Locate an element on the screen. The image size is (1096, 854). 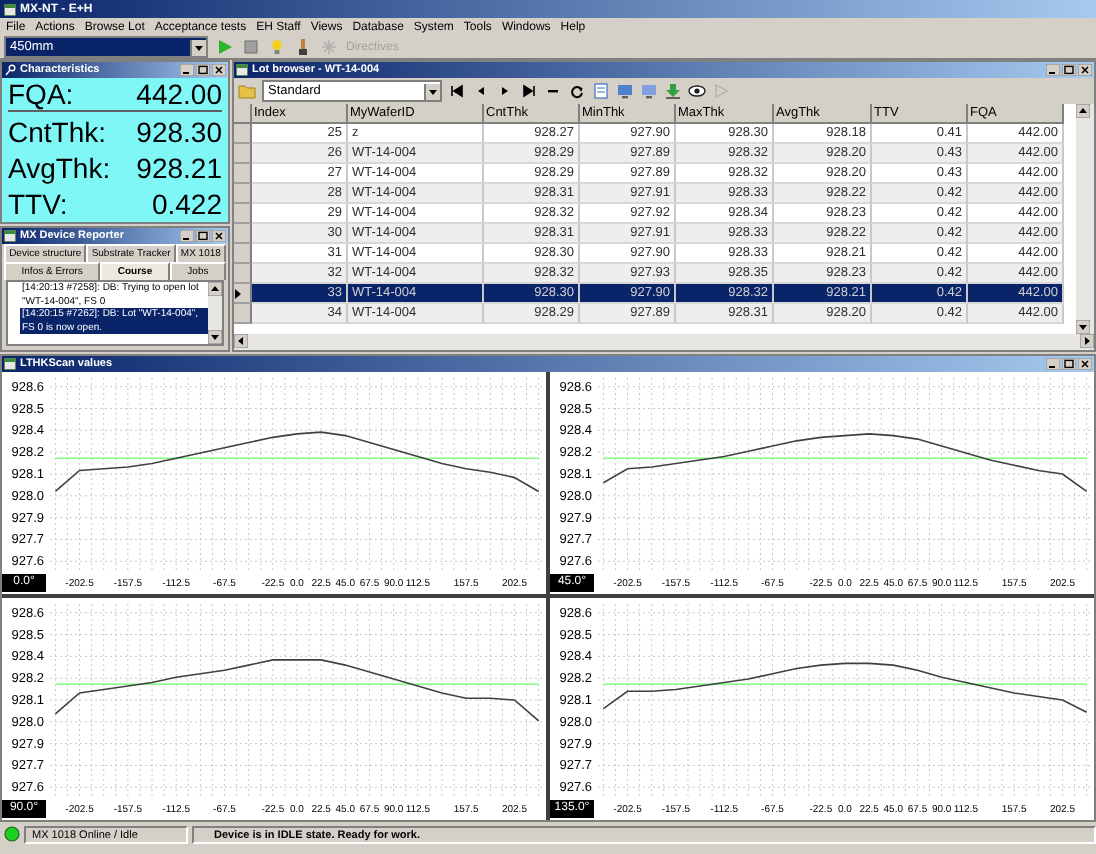
row-header is located at coordinates (243, 294).